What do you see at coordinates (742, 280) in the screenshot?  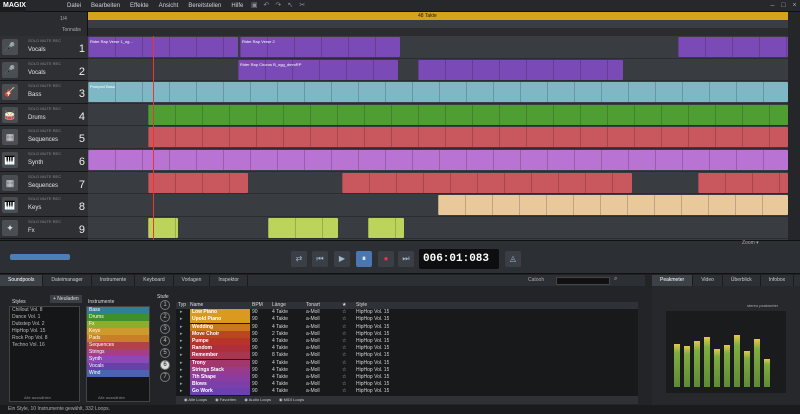 I see `tab-überblick: Überblick` at bounding box center [742, 280].